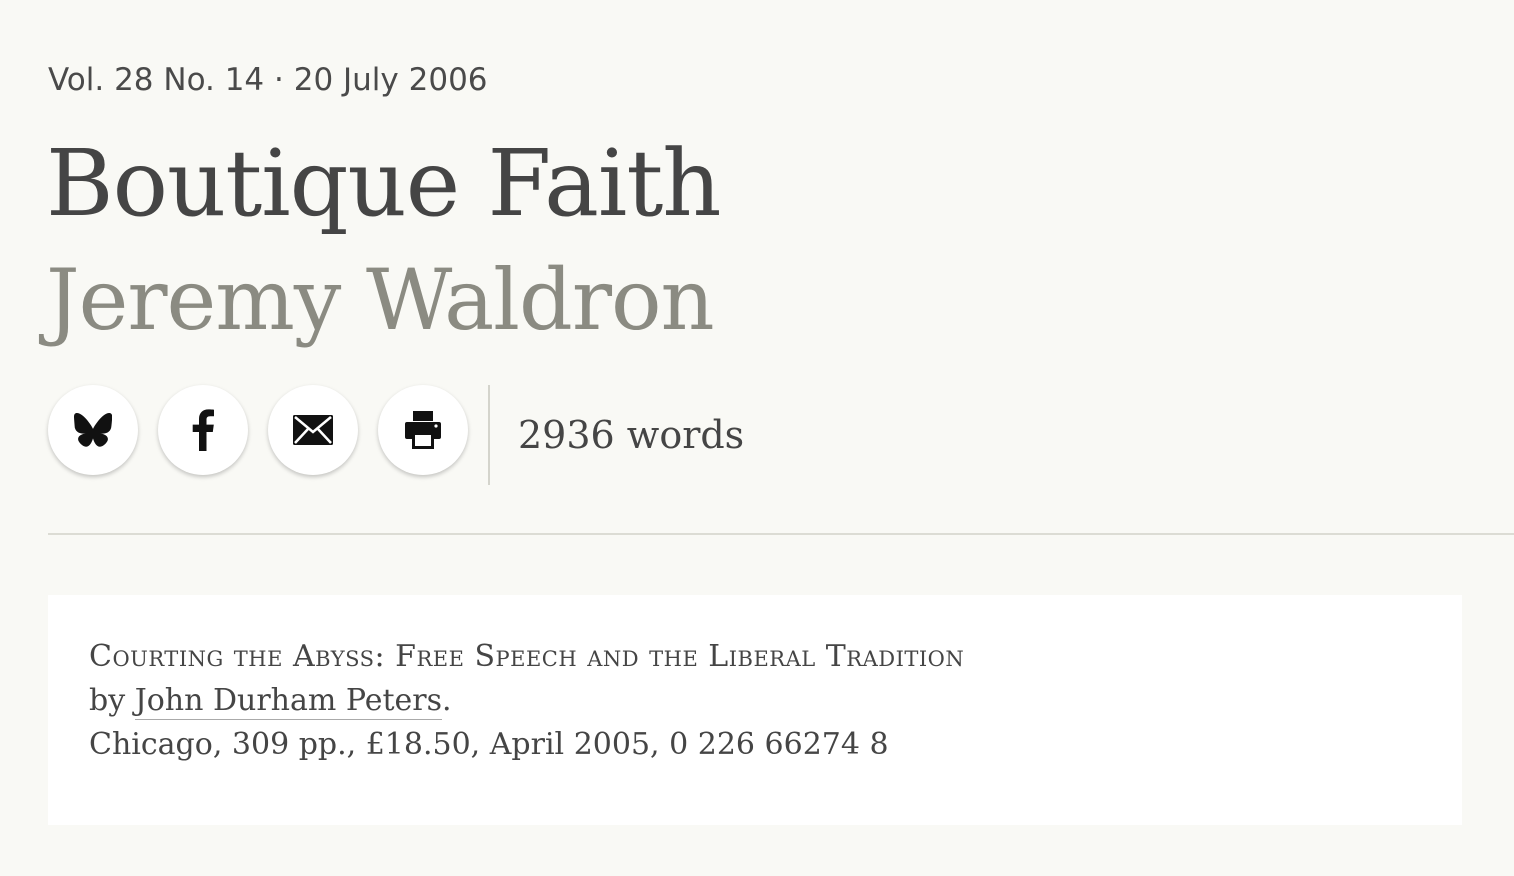 This screenshot has height=876, width=1514. Describe the element at coordinates (384, 183) in the screenshot. I see `article-title: Boutique Faith` at that location.